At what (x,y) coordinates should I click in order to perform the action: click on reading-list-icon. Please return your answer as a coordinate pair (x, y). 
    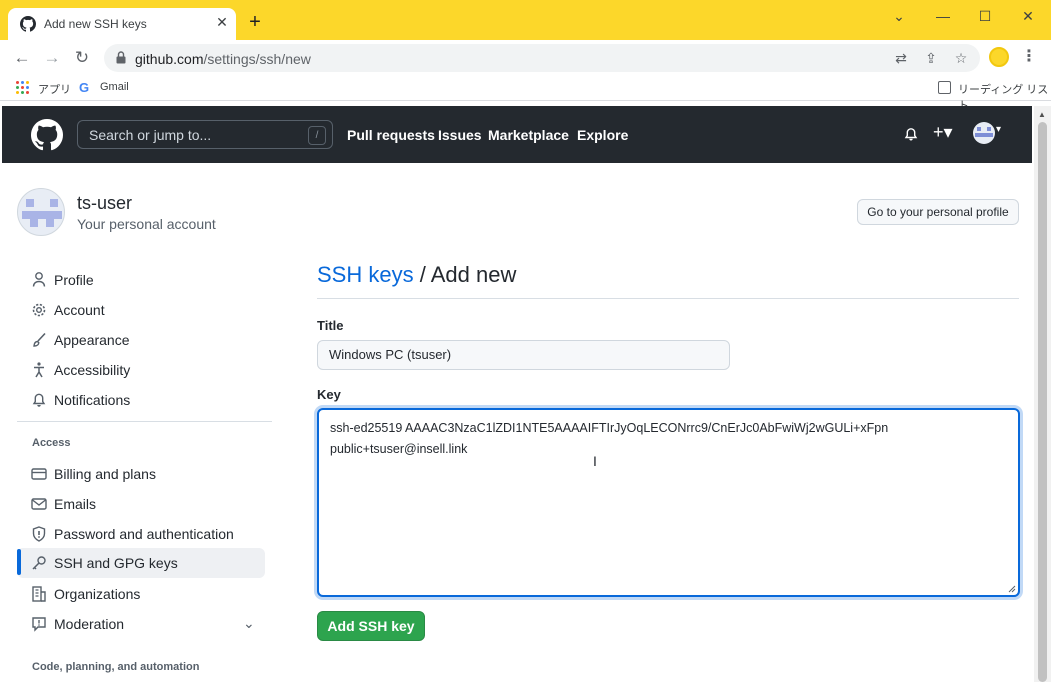
    Looking at the image, I should click on (944, 87).